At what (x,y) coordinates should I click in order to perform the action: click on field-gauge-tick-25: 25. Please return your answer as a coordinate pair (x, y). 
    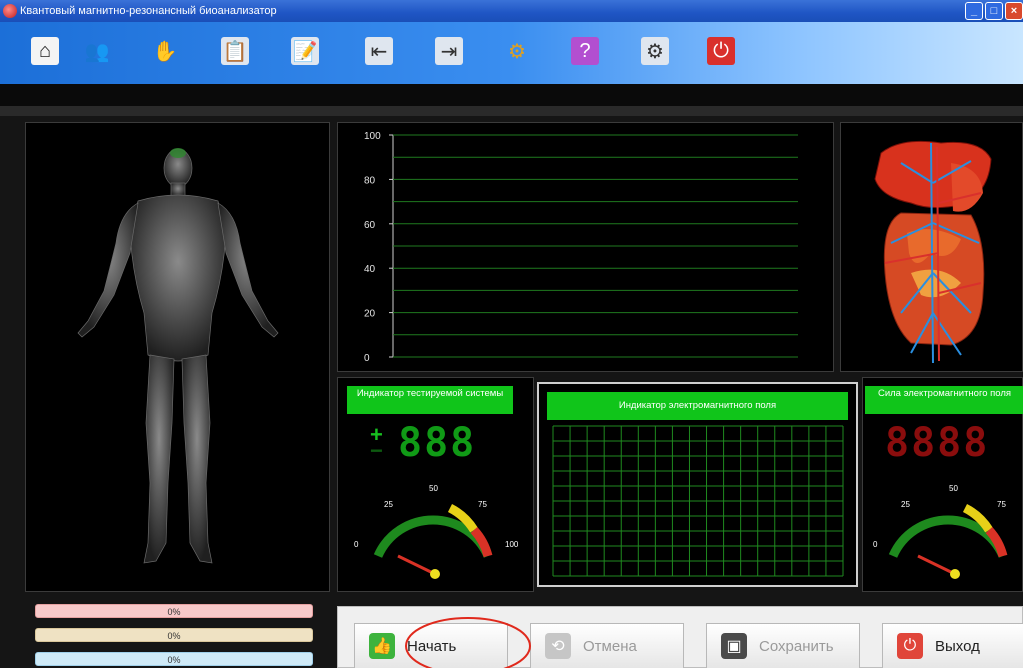
    Looking at the image, I should click on (905, 504).